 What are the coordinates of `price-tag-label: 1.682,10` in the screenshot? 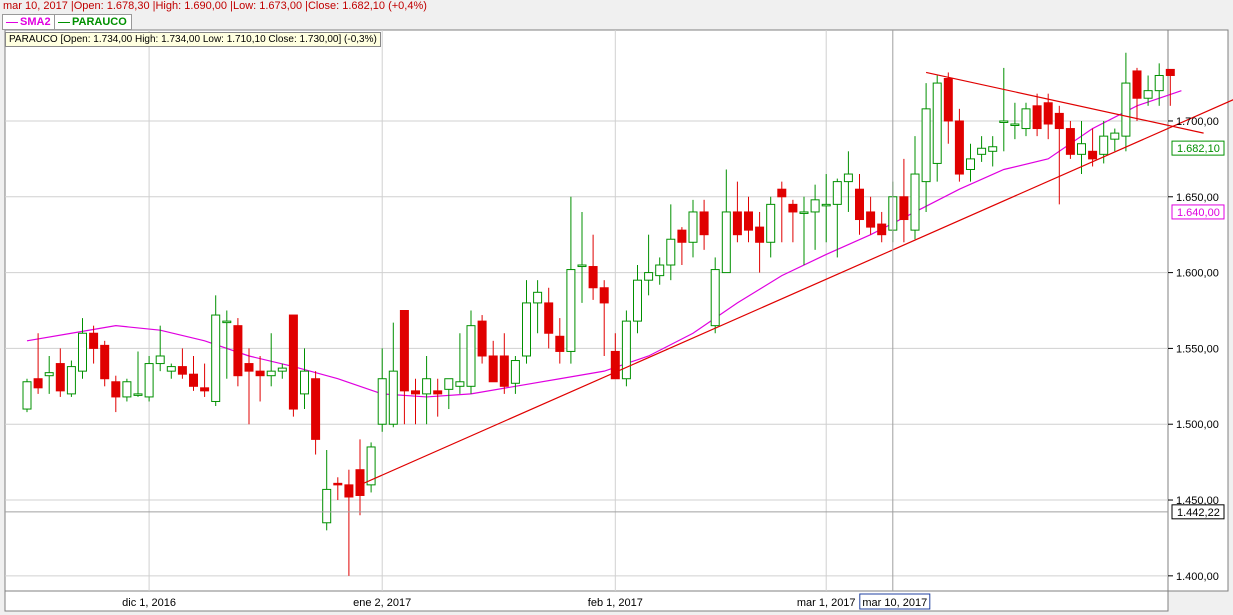 It's located at (1198, 149).